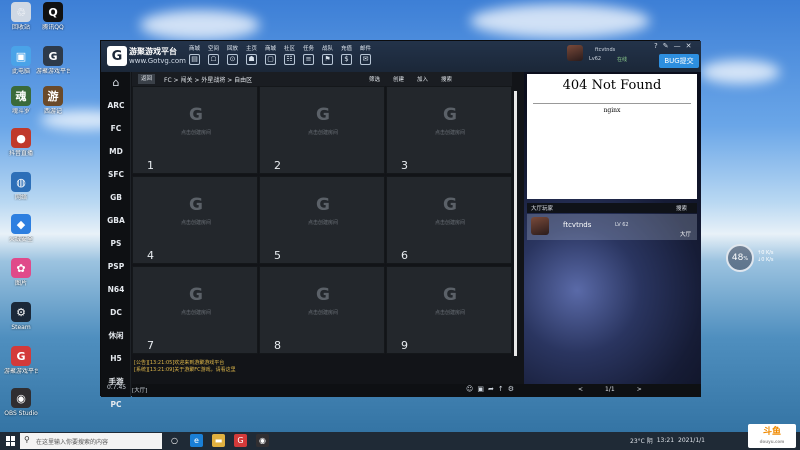  What do you see at coordinates (308, 54) in the screenshot?
I see `nav-item: 任务 ≡` at bounding box center [308, 54].